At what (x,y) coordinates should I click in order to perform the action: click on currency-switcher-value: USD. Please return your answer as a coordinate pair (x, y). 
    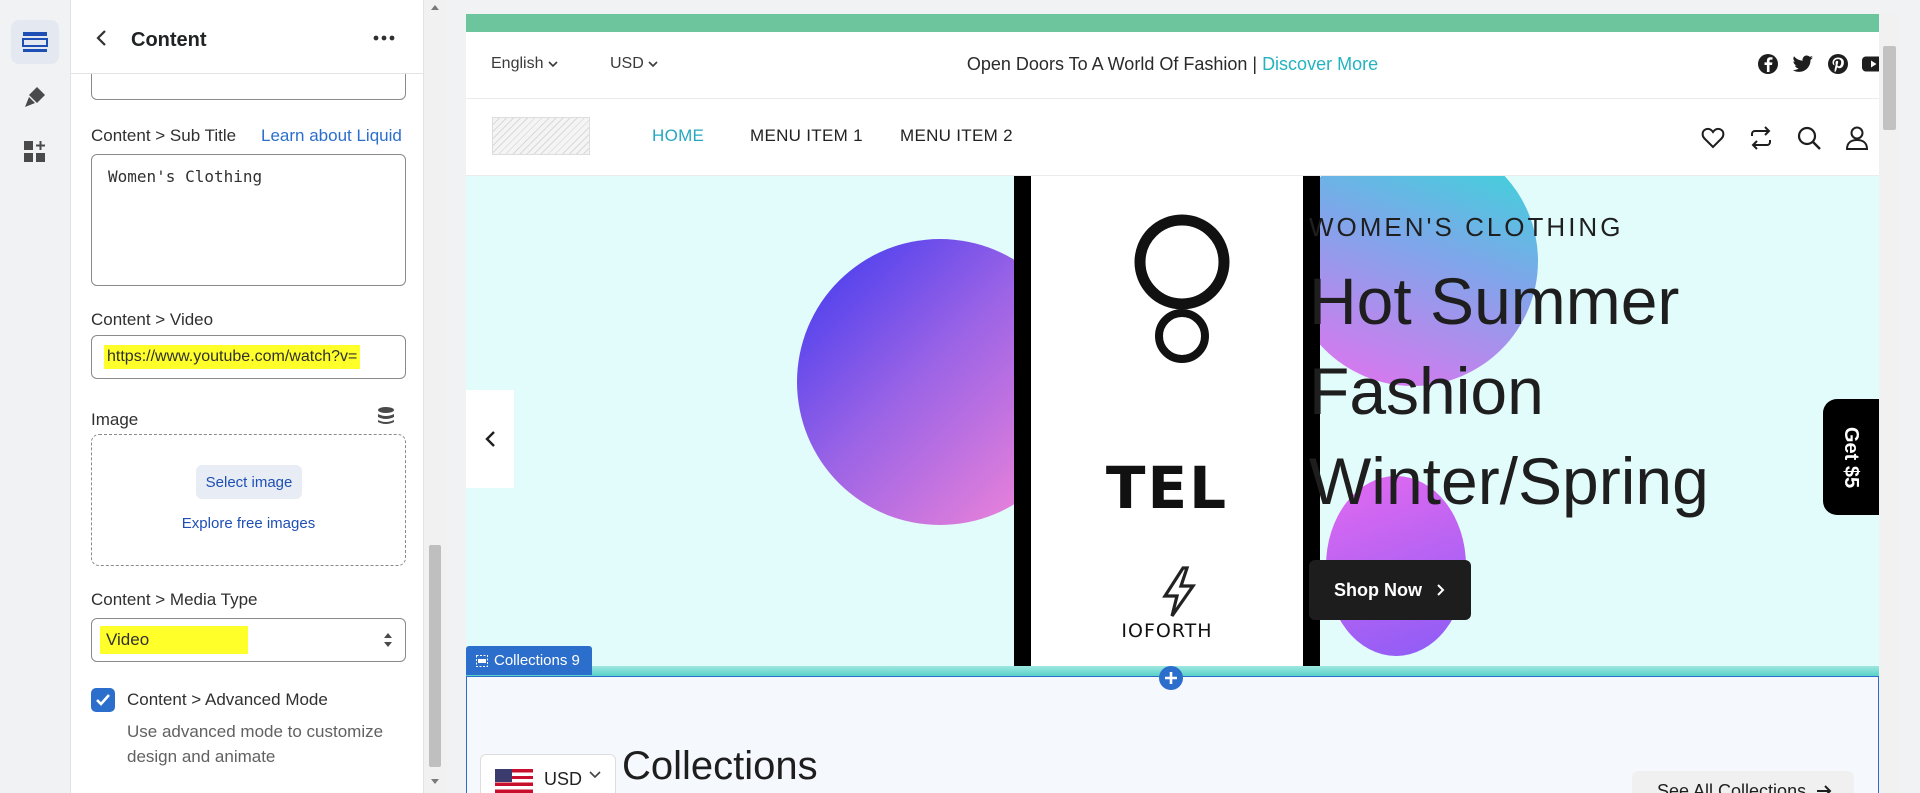
    Looking at the image, I should click on (563, 779).